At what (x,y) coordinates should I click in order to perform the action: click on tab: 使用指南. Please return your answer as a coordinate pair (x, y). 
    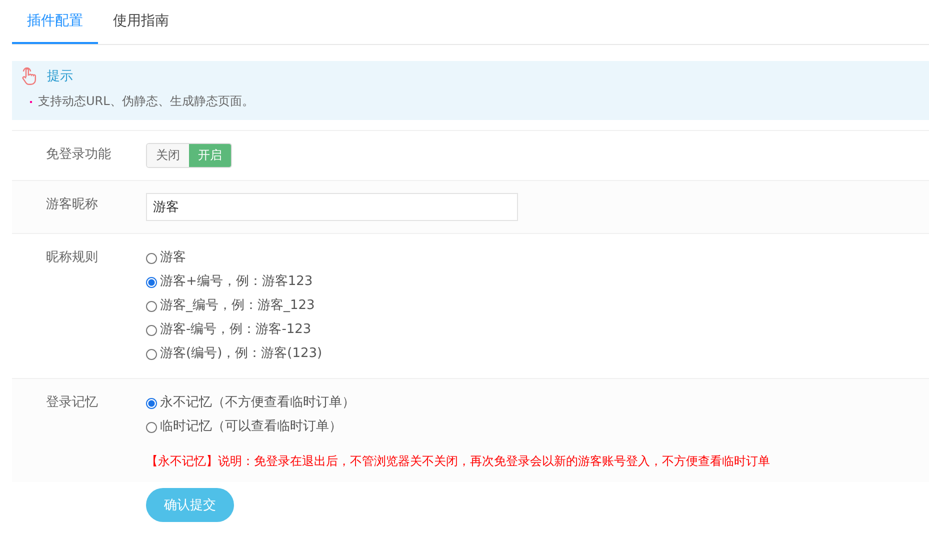
    Looking at the image, I should click on (141, 22).